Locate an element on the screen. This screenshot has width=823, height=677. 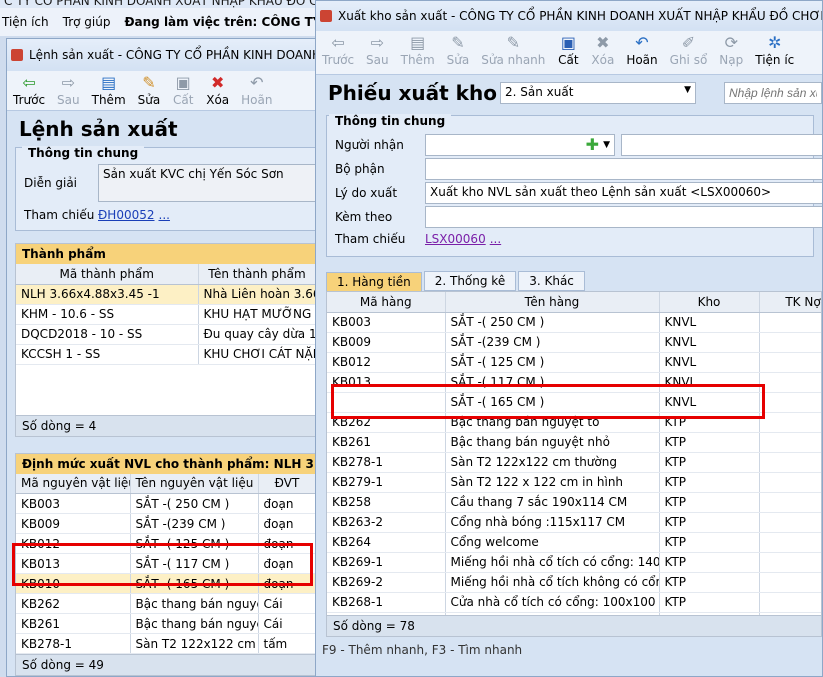
table-cell: KB009 is located at coordinates (73, 523).